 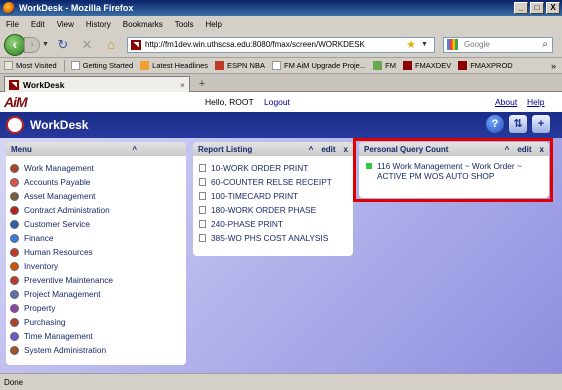 I want to click on menu-file: File, so click(x=12, y=24).